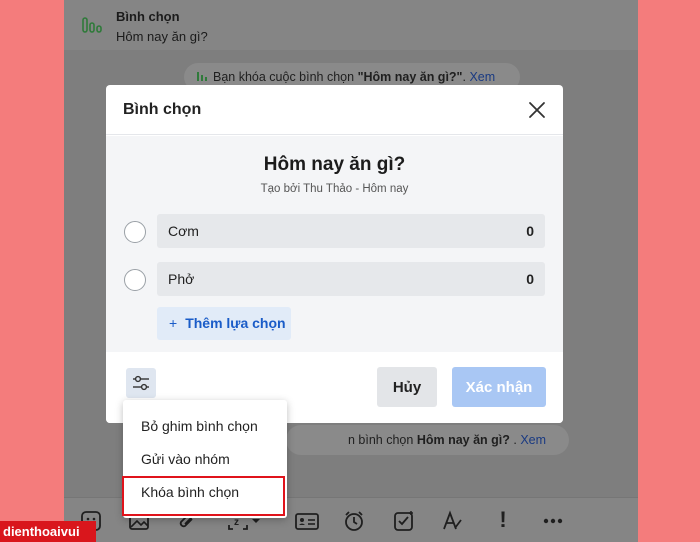  What do you see at coordinates (515, 440) in the screenshot?
I see `system-message-suffix: .` at bounding box center [515, 440].